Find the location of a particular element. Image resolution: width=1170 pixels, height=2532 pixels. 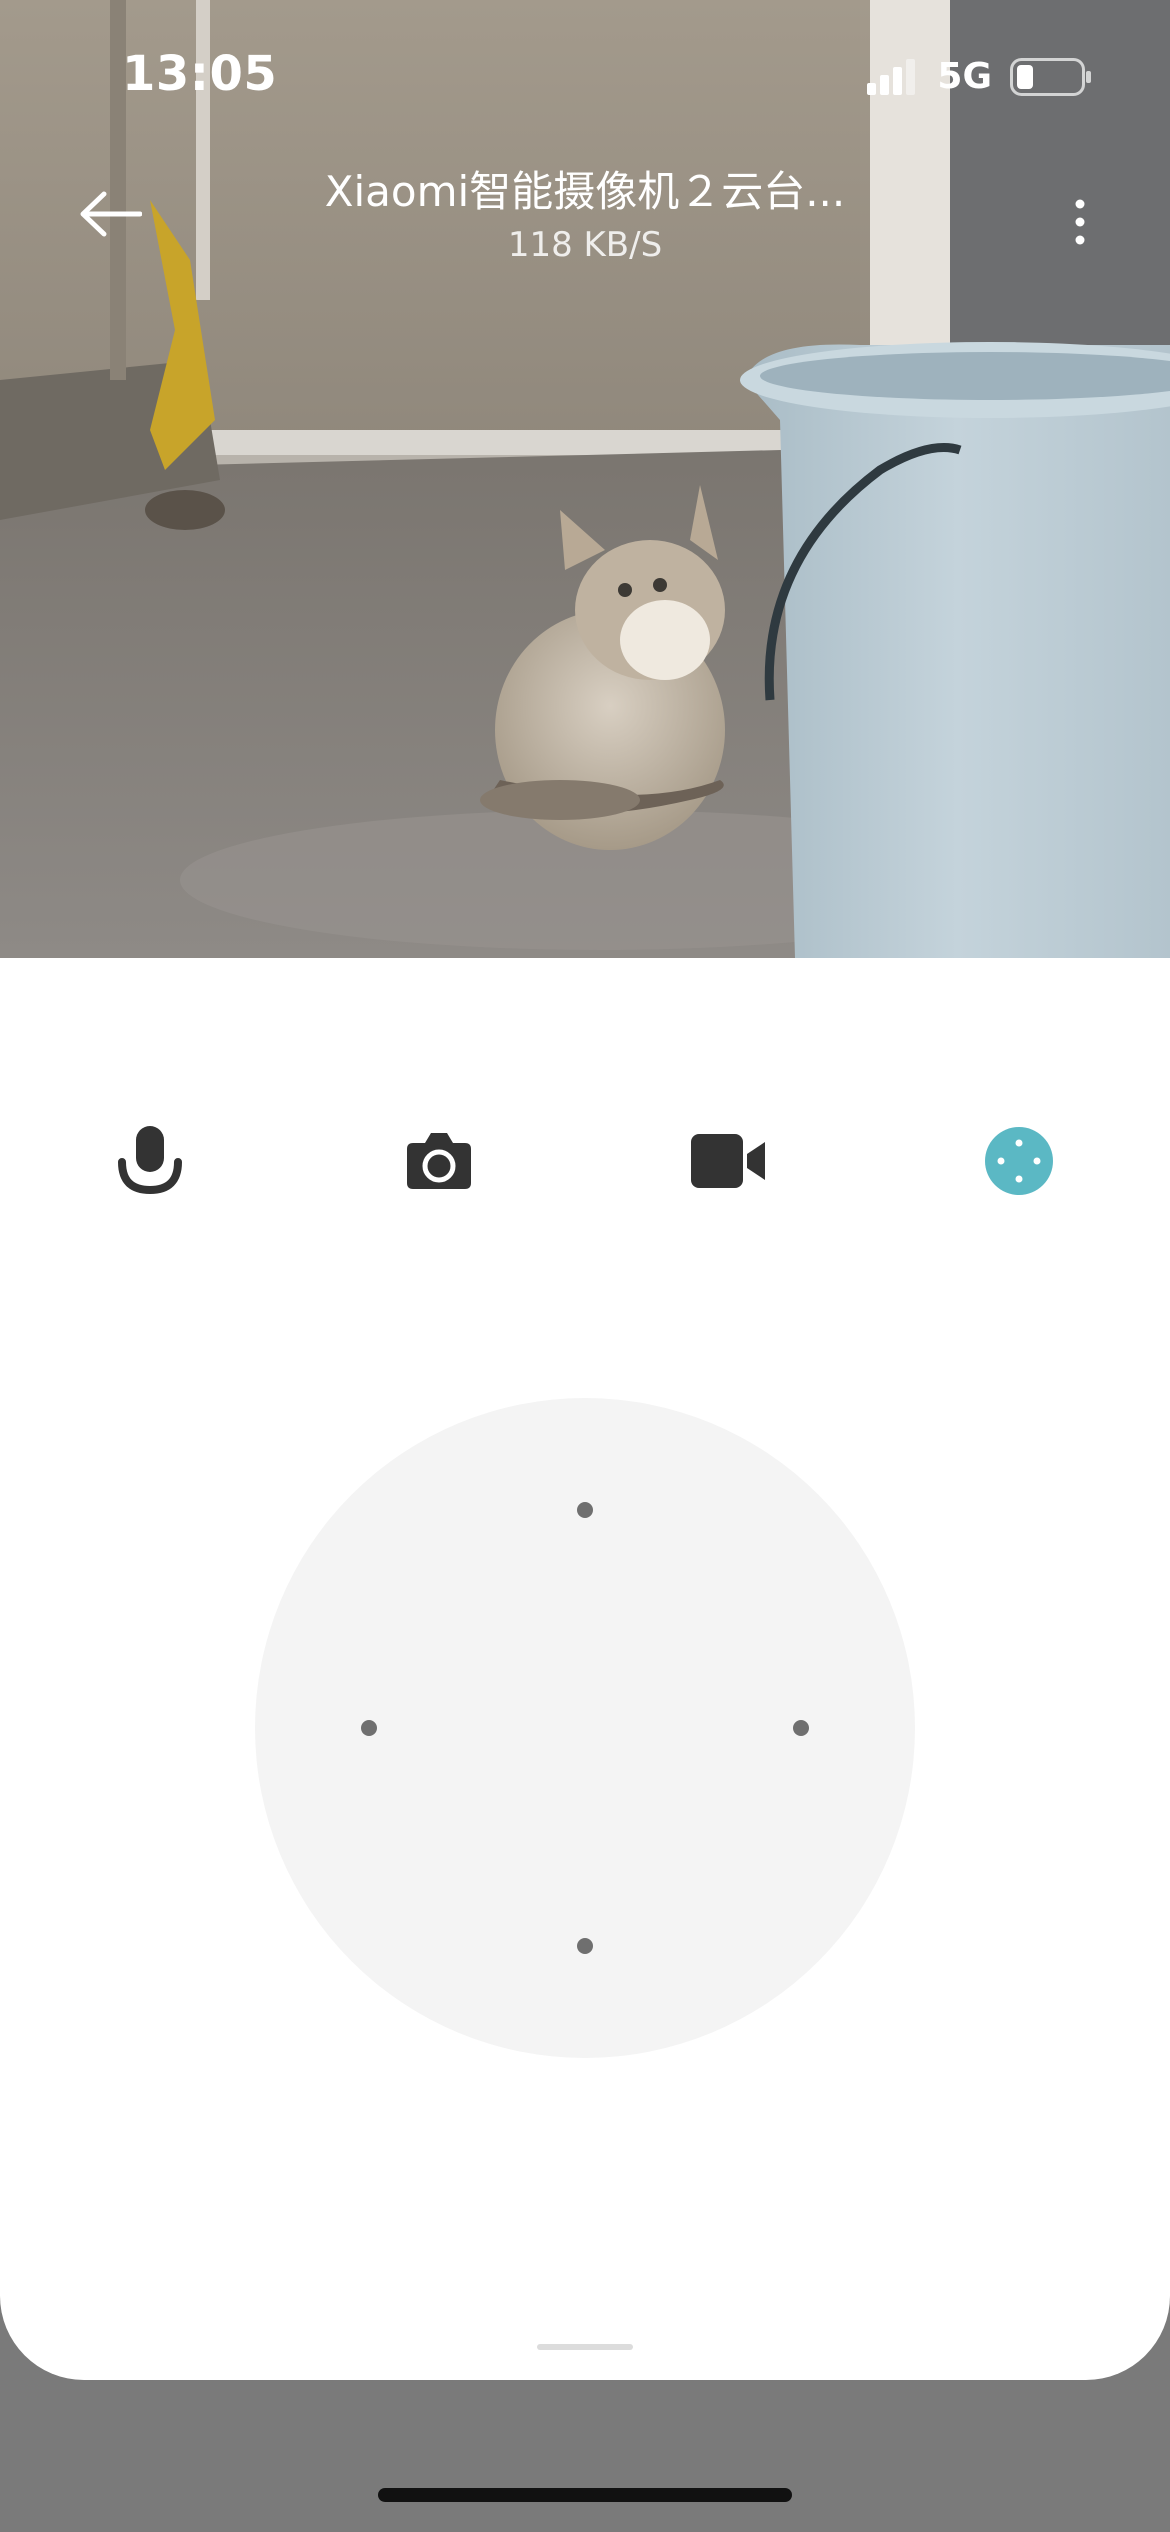

sheet-drag-handle is located at coordinates (585, 2347).